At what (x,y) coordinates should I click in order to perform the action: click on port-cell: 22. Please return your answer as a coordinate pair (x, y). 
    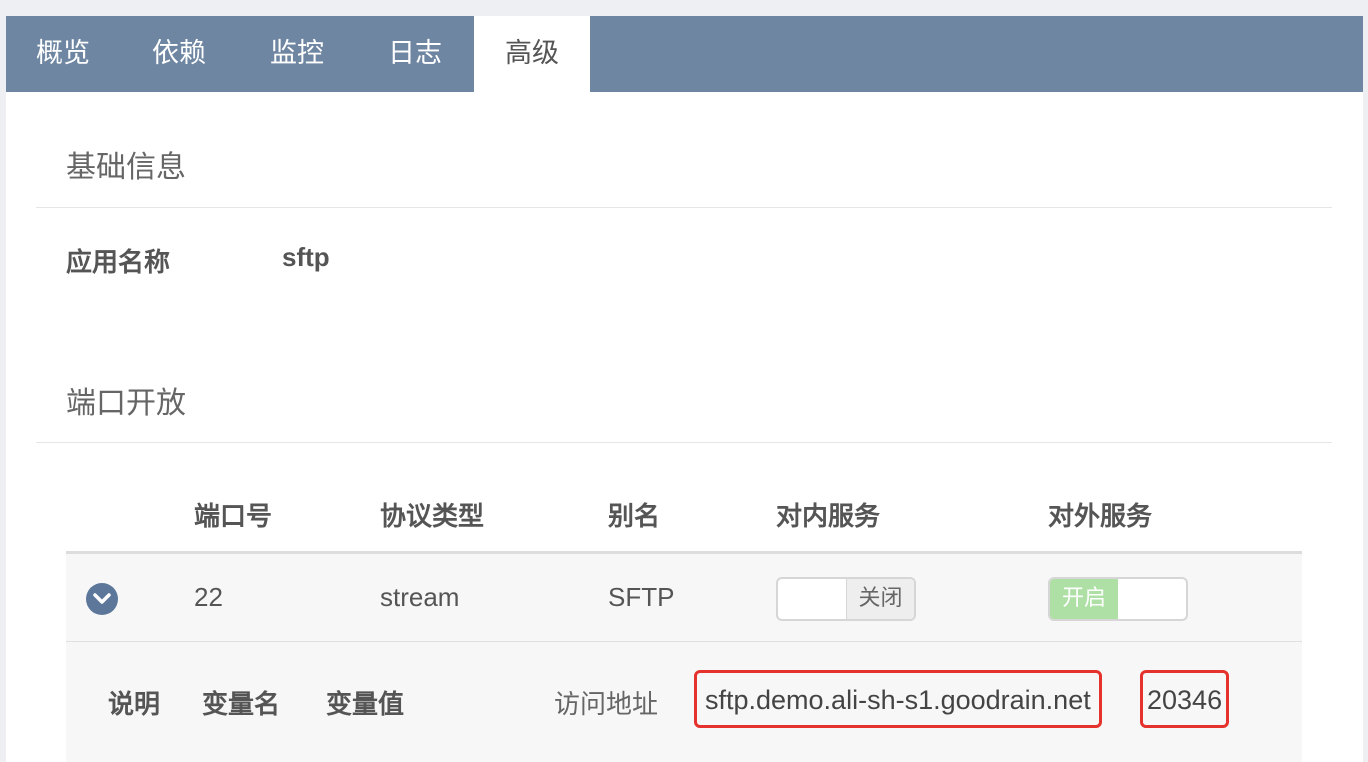
    Looking at the image, I should click on (208, 597).